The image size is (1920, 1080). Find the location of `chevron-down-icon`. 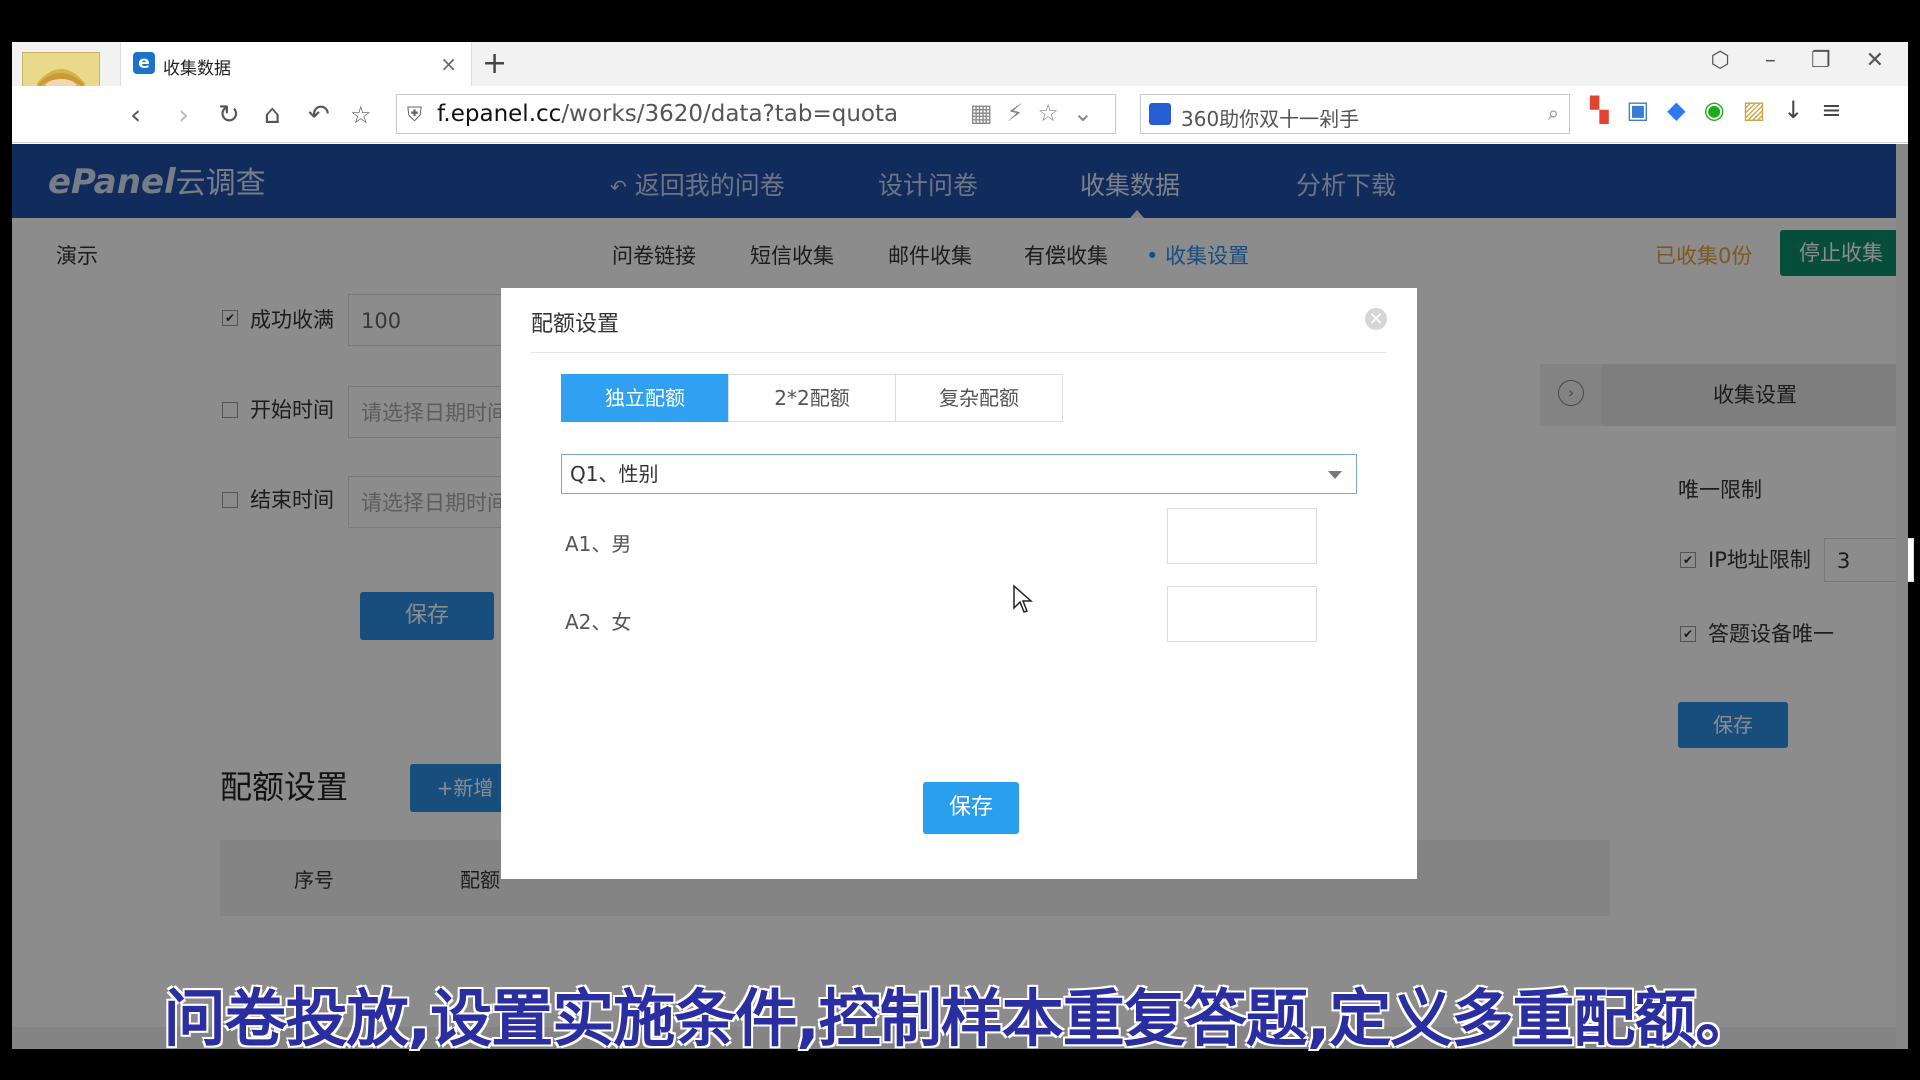

chevron-down-icon is located at coordinates (1335, 475).